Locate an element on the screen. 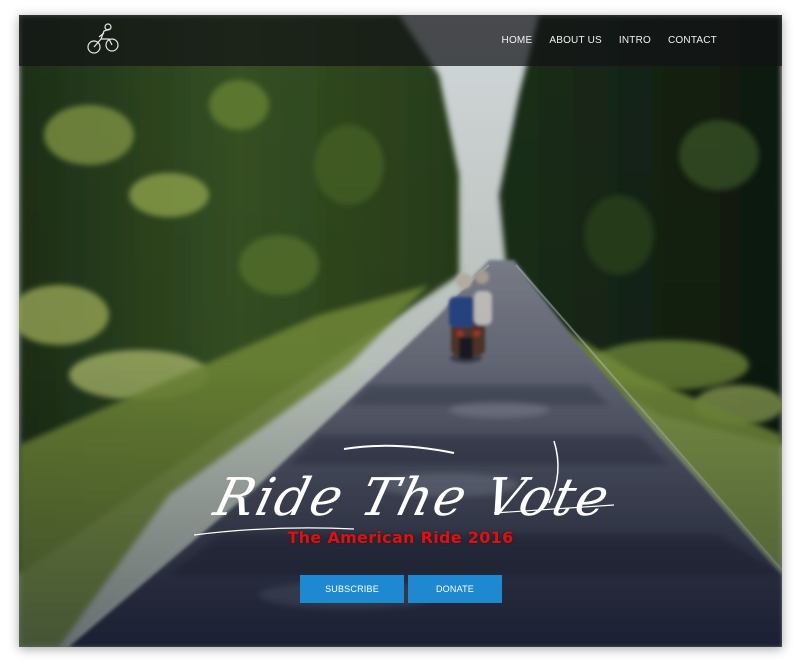 The image size is (800, 665). hero-subtitle: The American Ride 2016 is located at coordinates (400, 537).